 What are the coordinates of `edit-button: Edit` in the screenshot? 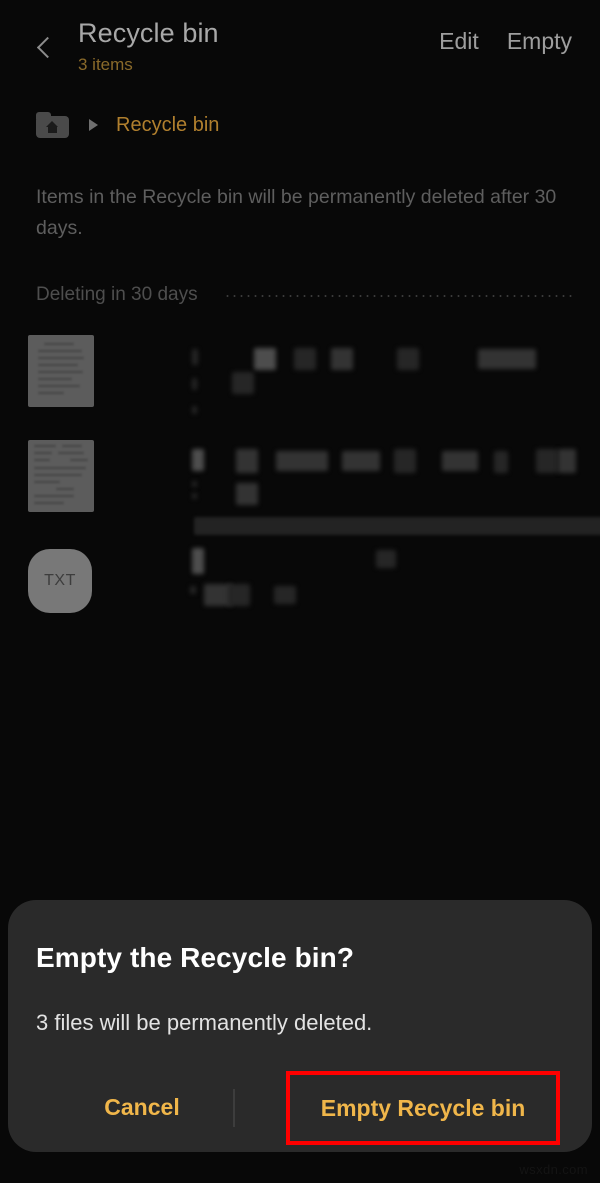 It's located at (459, 41).